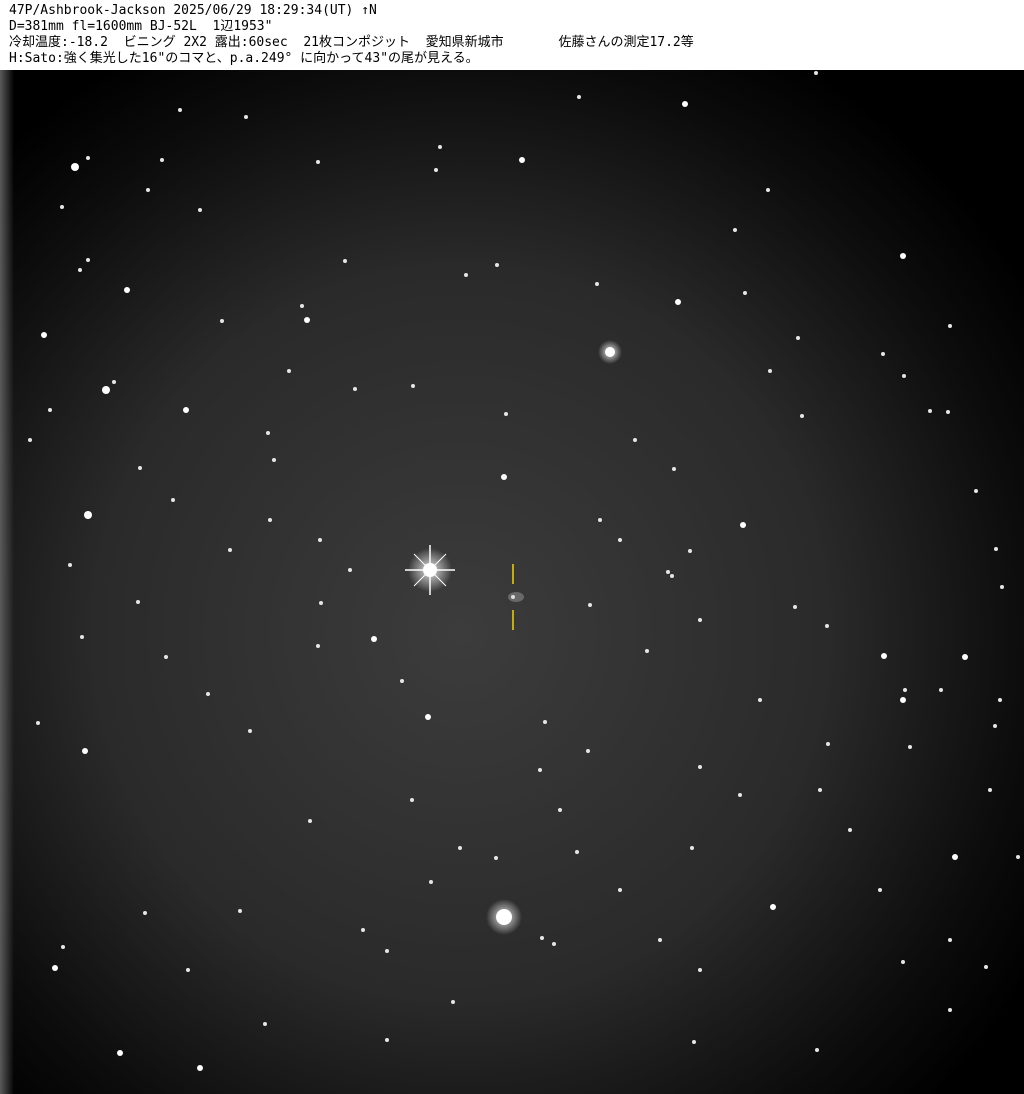  I want to click on comet-coma, so click(516, 597).